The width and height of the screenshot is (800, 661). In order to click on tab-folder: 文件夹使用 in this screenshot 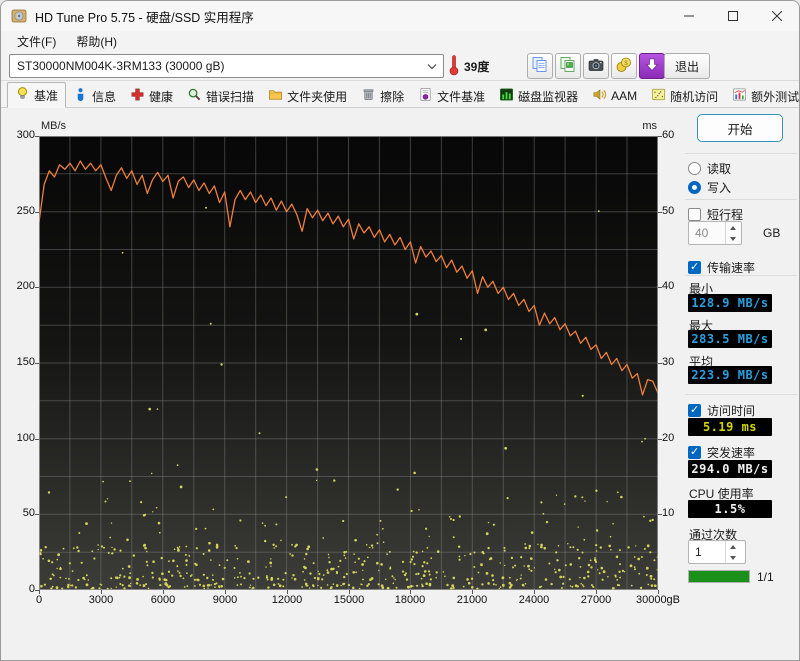, I will do `click(307, 96)`.